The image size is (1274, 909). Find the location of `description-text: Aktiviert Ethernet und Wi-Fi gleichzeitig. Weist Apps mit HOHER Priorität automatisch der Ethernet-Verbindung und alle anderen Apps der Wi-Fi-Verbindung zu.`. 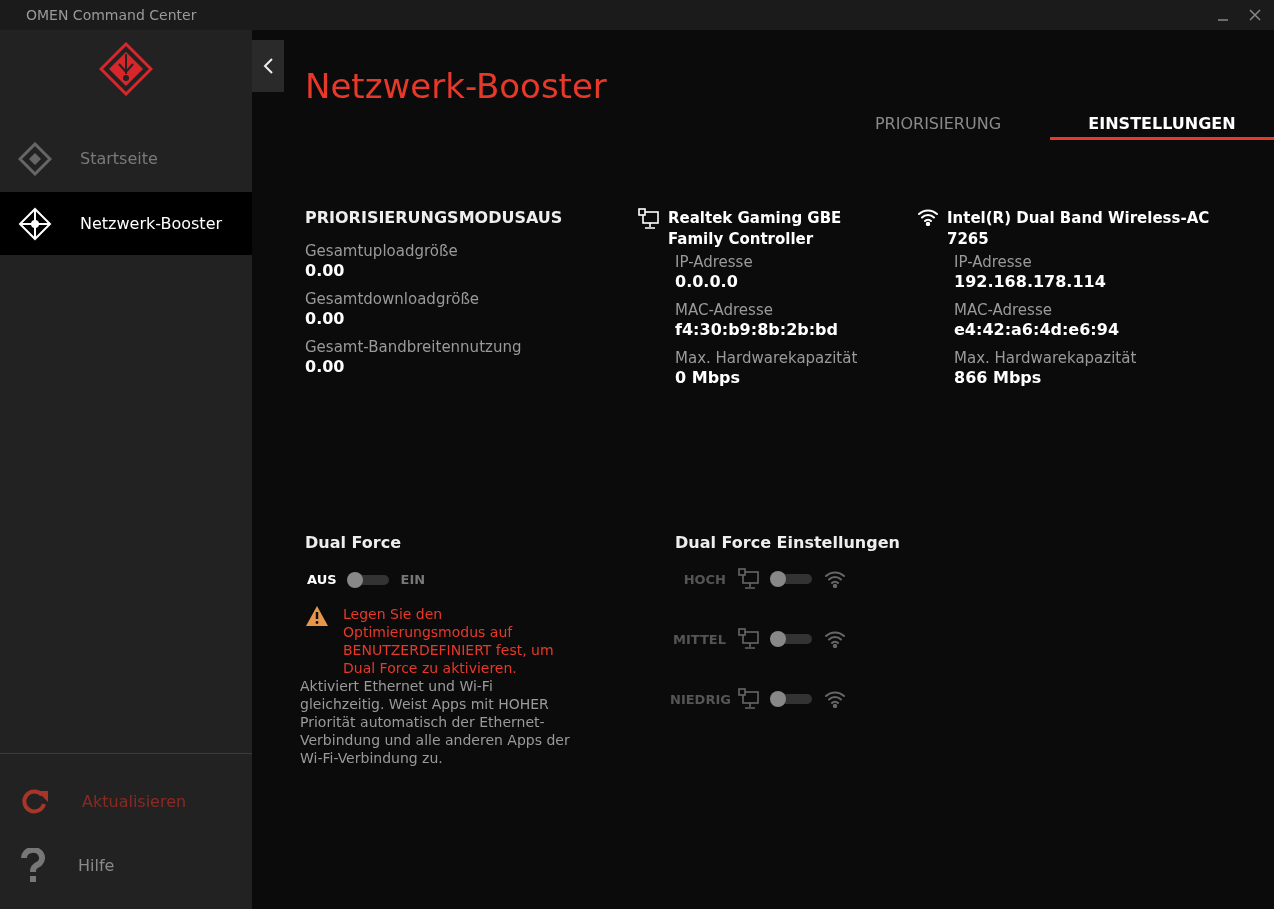

description-text: Aktiviert Ethernet und Wi-Fi gleichzeitig. Weist Apps mit HOHER Priorität automatisch der Ethernet-Verbindung und alle anderen Apps der Wi-Fi-Verbindung zu. is located at coordinates (435, 722).